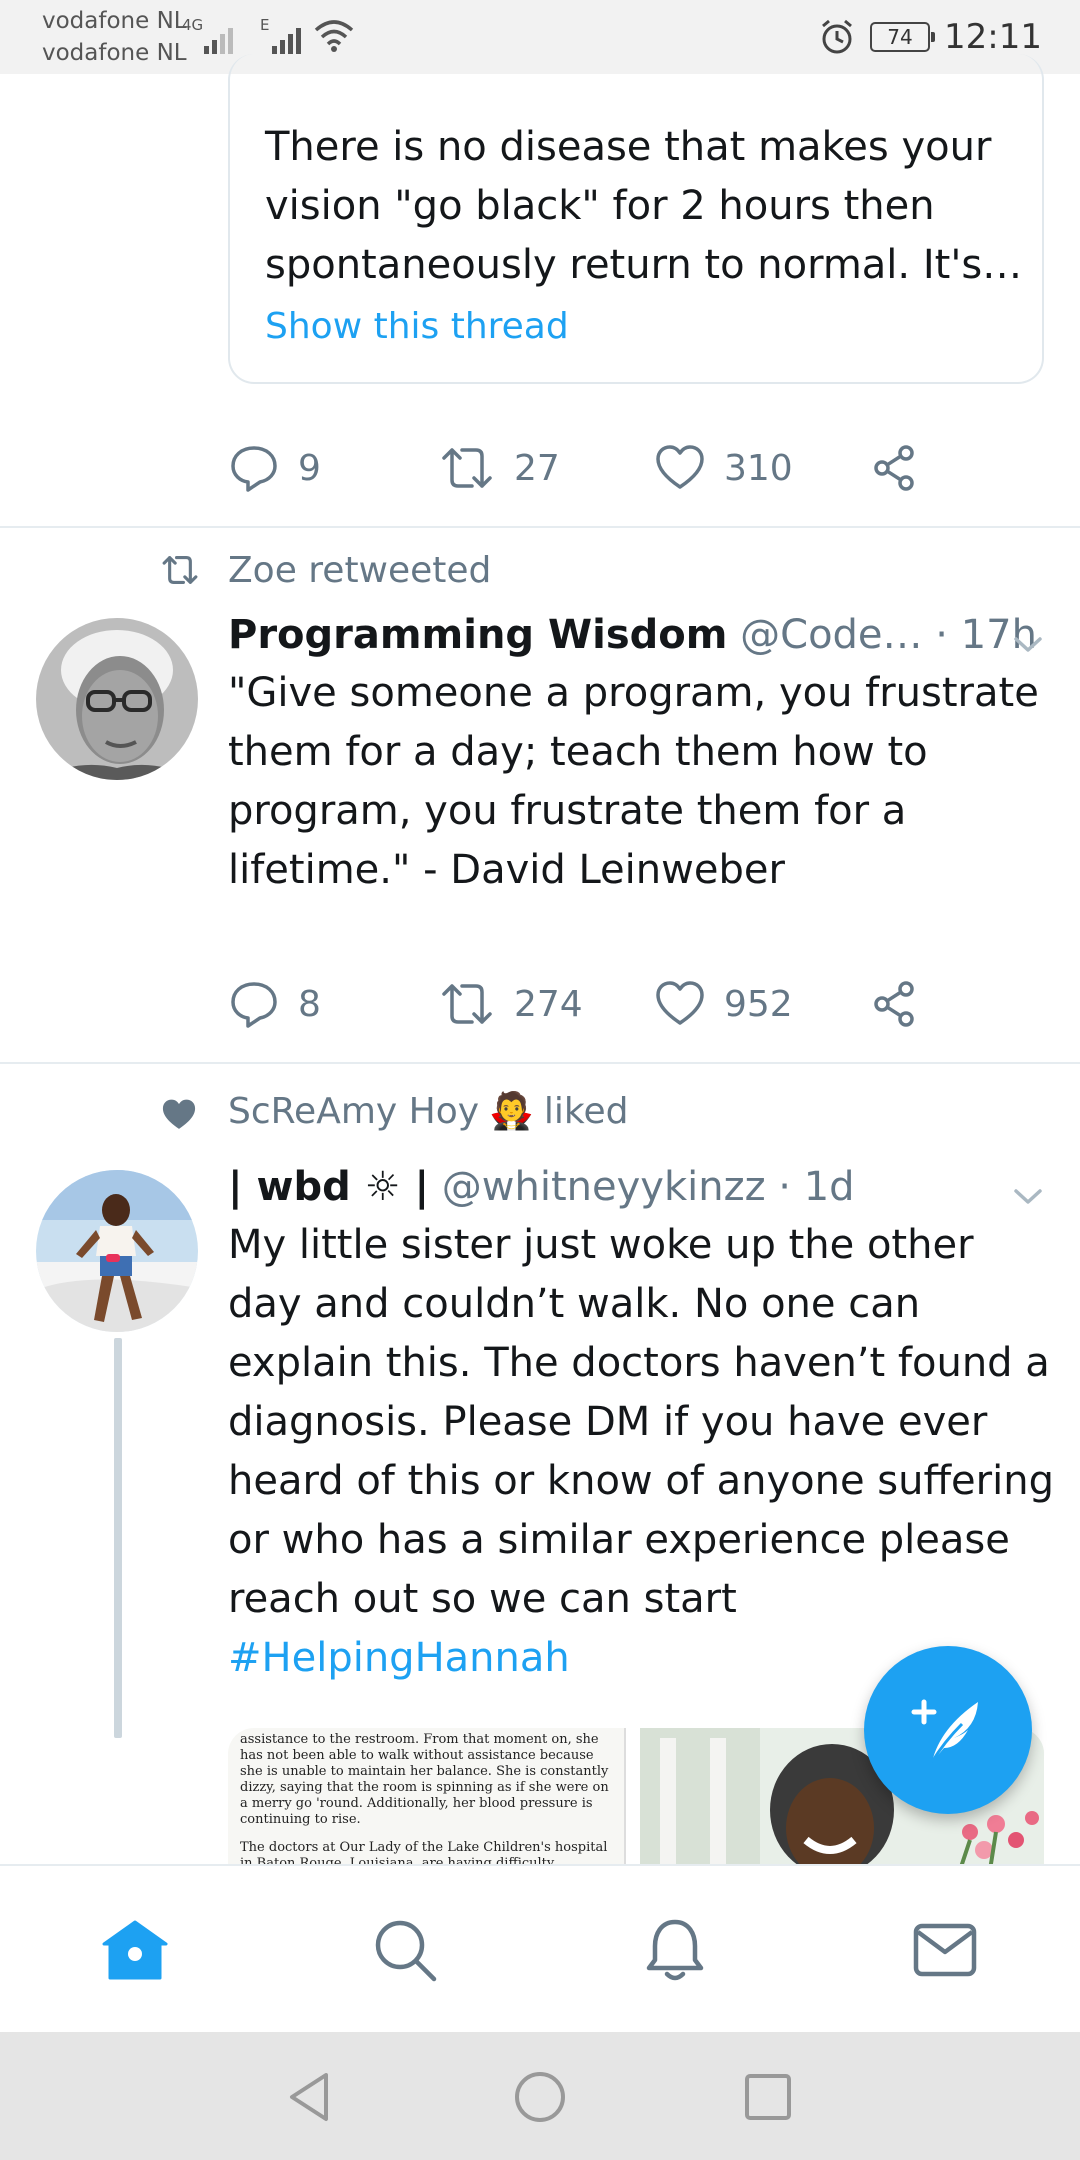 Image resolution: width=1080 pixels, height=2160 pixels. I want to click on show-thread-link: Show this thread, so click(417, 326).